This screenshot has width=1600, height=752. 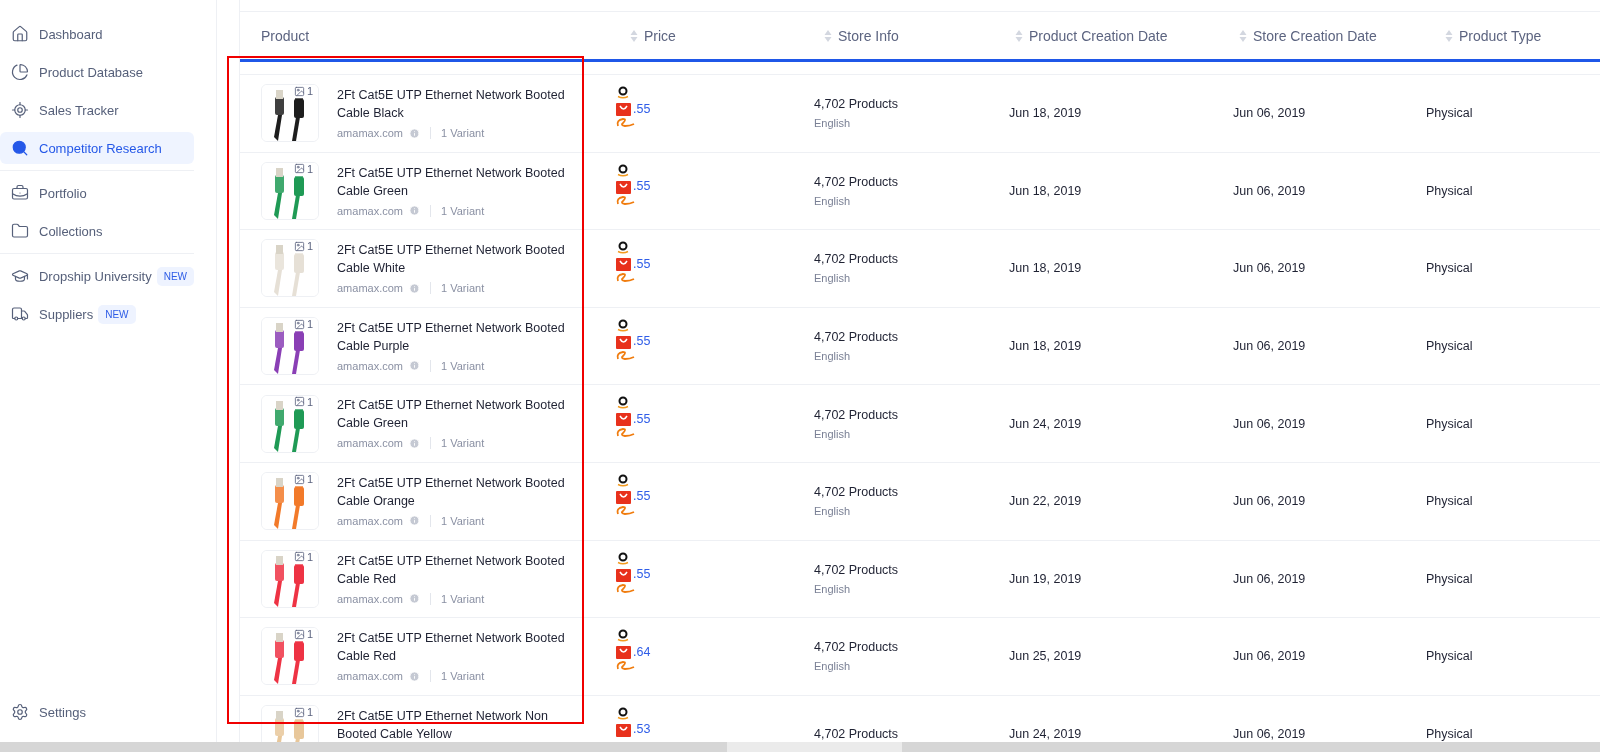 What do you see at coordinates (642, 651) in the screenshot?
I see `price-text: .64` at bounding box center [642, 651].